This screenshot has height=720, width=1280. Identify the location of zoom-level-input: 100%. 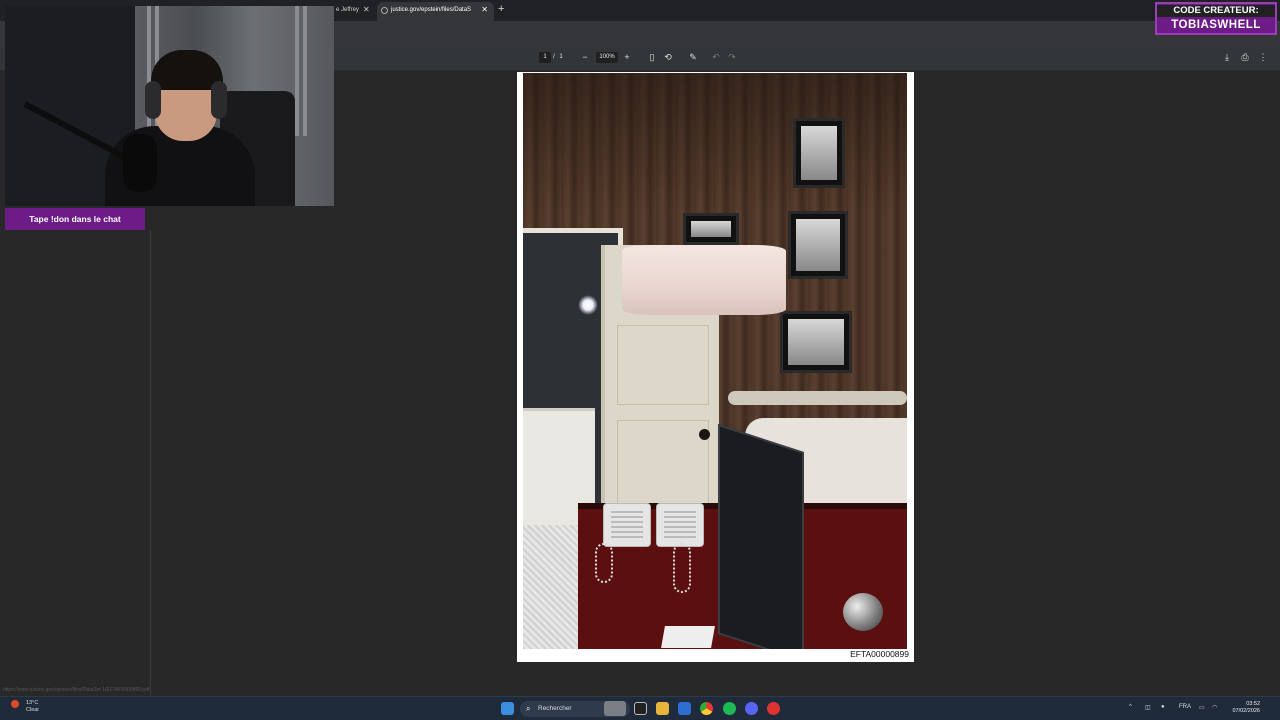
(607, 57).